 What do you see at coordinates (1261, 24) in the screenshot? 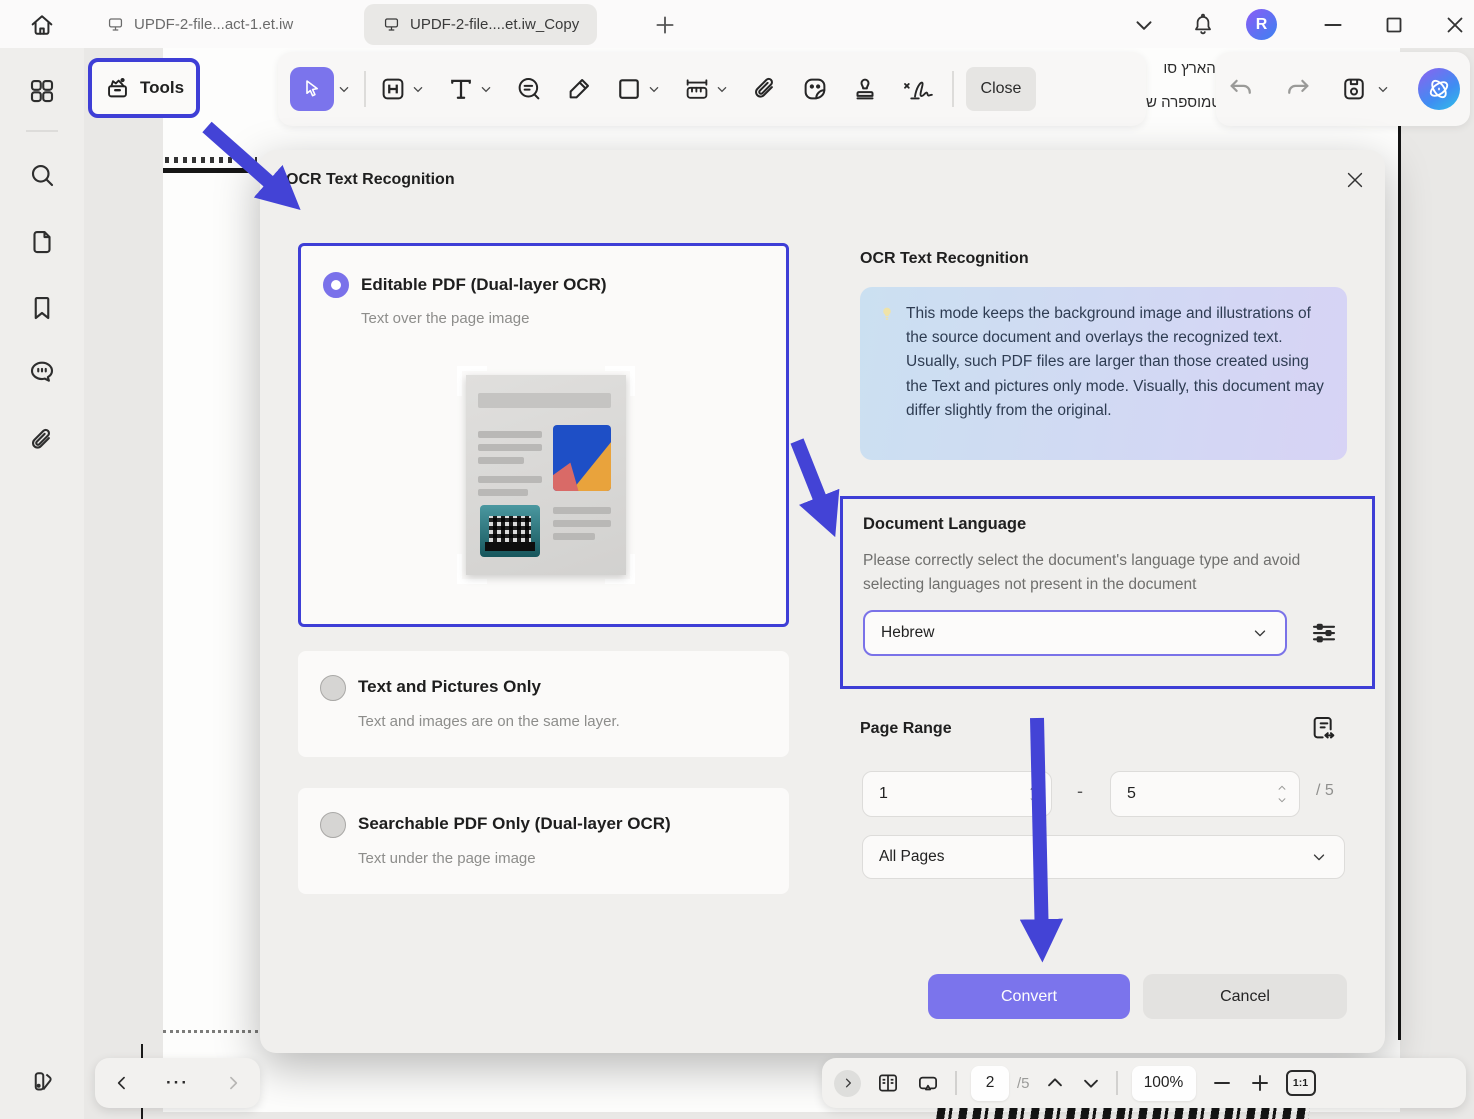
I see `user-avatar: R` at bounding box center [1261, 24].